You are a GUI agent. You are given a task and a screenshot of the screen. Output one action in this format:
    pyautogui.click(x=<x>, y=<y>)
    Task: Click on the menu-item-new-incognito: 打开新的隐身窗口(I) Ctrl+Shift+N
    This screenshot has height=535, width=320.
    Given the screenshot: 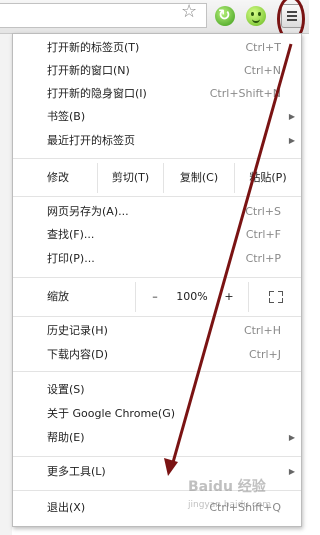 What is the action you would take?
    pyautogui.click(x=157, y=94)
    